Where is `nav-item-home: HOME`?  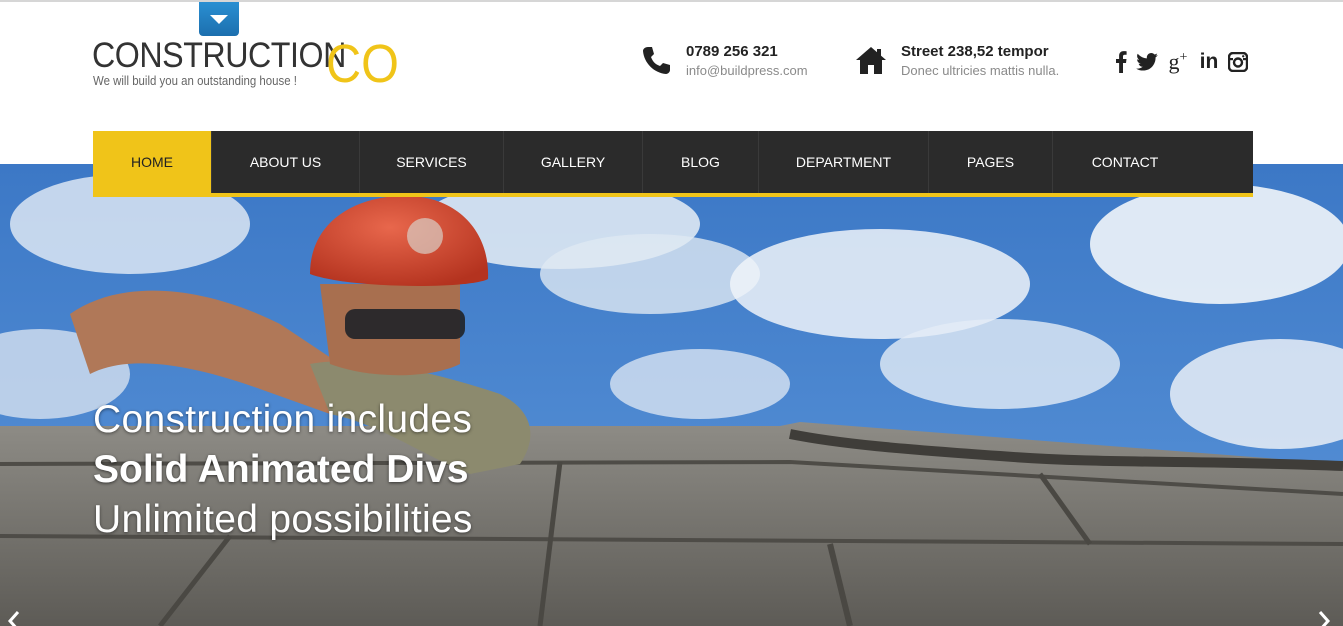 nav-item-home: HOME is located at coordinates (152, 162).